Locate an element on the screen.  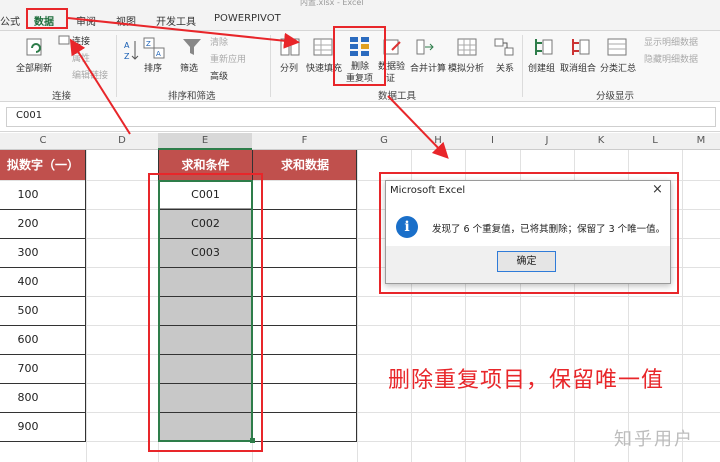
arrow-tab-to-ribbon is located at coordinates (183, 33).